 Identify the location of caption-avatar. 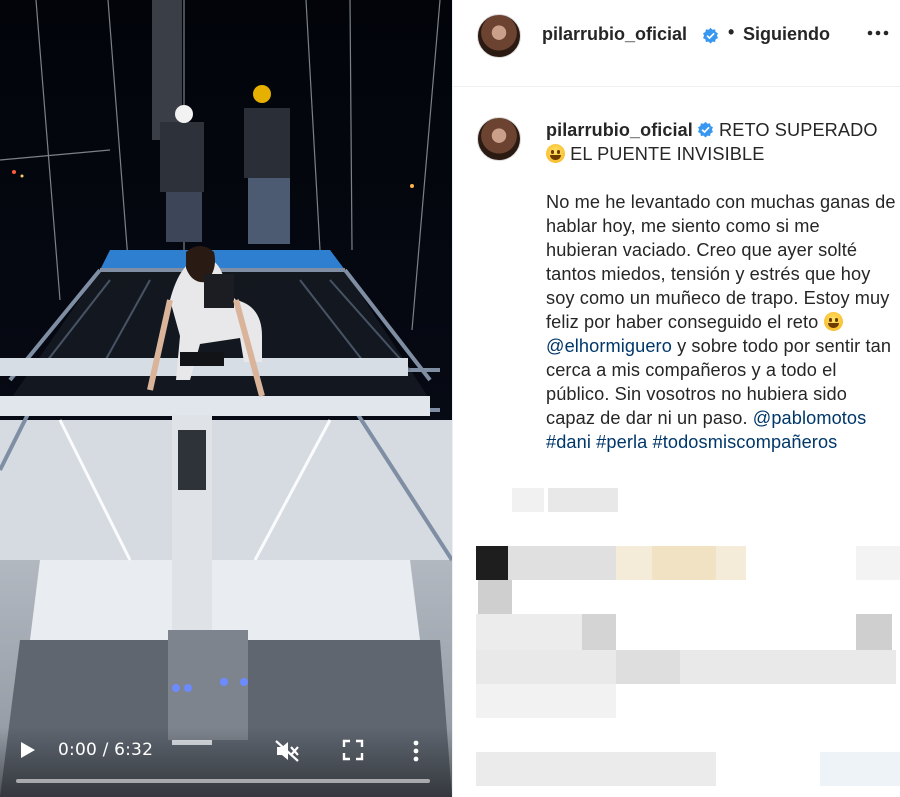
(499, 139).